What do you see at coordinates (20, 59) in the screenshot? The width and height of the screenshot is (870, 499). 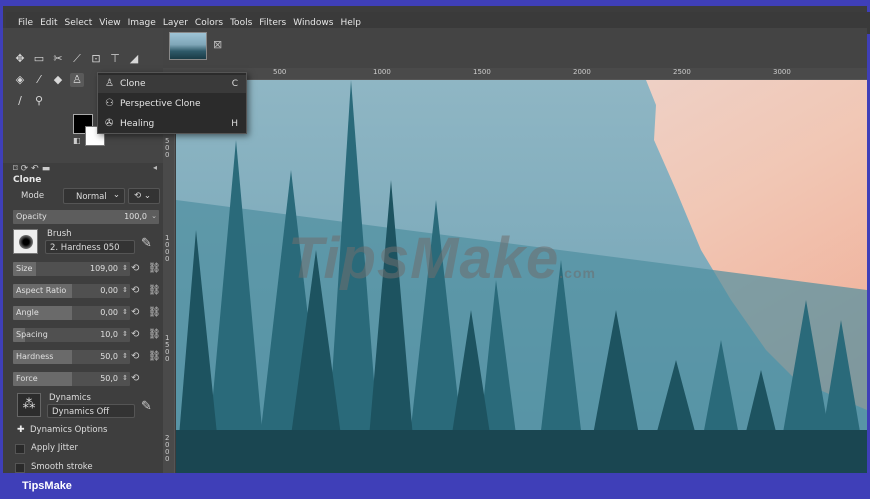 I see `move-tool-icon: ✥` at bounding box center [20, 59].